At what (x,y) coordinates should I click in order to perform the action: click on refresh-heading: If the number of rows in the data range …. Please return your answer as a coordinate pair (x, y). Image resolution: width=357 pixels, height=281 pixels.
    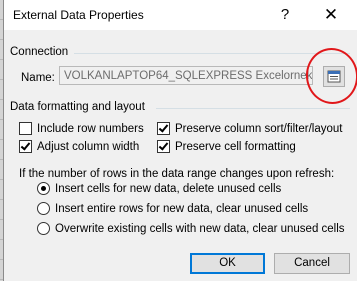
    Looking at the image, I should click on (177, 174).